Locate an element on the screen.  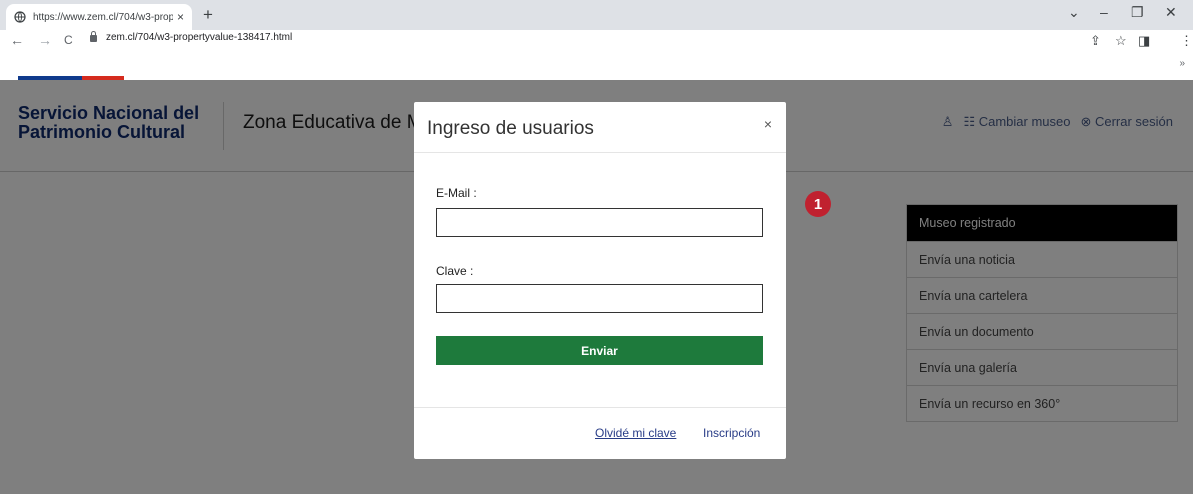
globe-icon is located at coordinates (20, 17).